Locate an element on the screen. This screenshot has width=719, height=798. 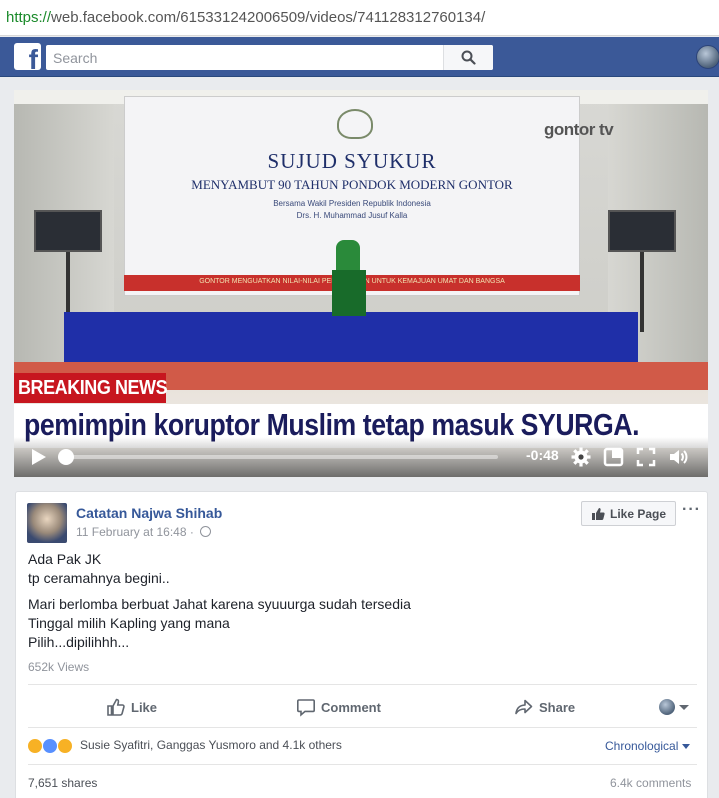
video-controls: -0:48 is located at coordinates (361, 457).